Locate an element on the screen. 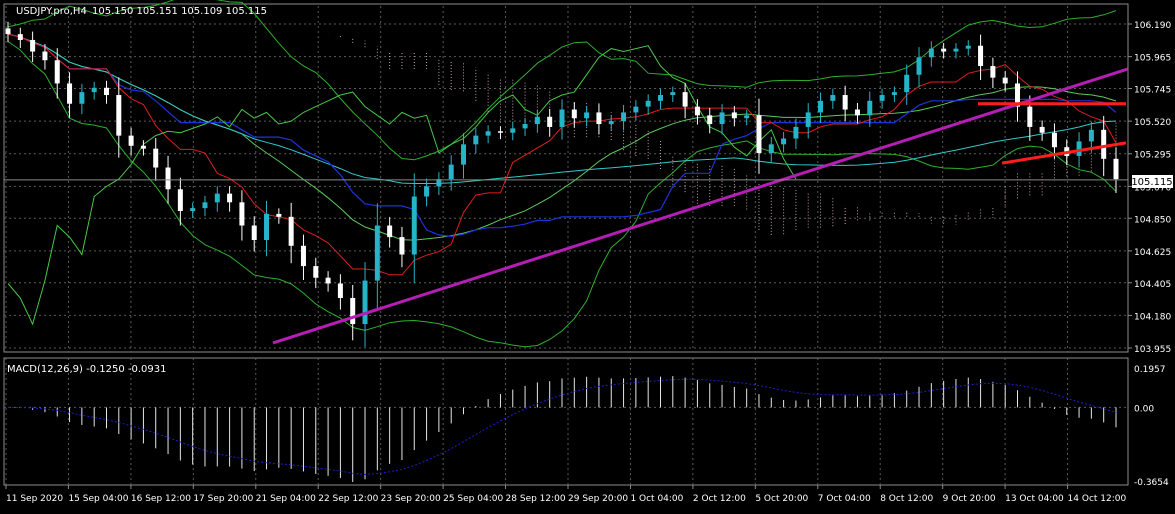 The image size is (1175, 514). price-tick-label: 105.520 is located at coordinates (1152, 123).